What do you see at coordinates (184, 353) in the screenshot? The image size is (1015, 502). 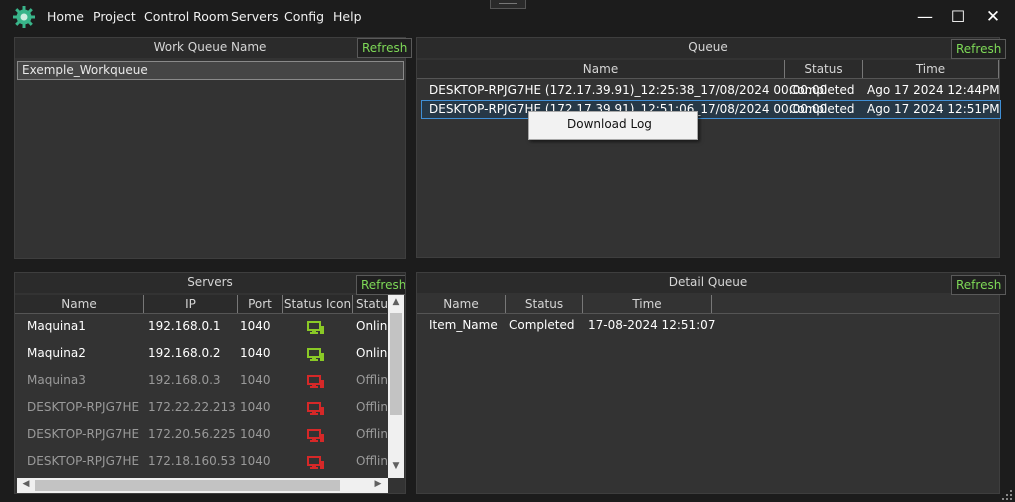 I see `server-row-ip: 192.168.0.2` at bounding box center [184, 353].